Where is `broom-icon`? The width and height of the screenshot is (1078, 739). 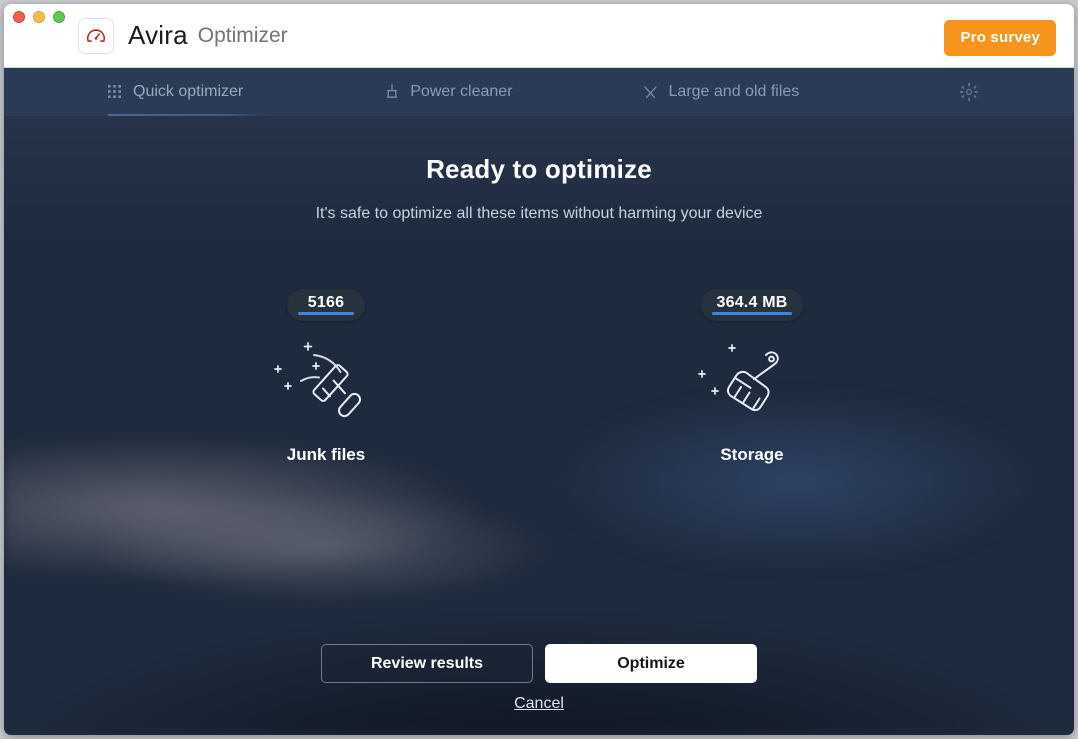 broom-icon is located at coordinates (392, 91).